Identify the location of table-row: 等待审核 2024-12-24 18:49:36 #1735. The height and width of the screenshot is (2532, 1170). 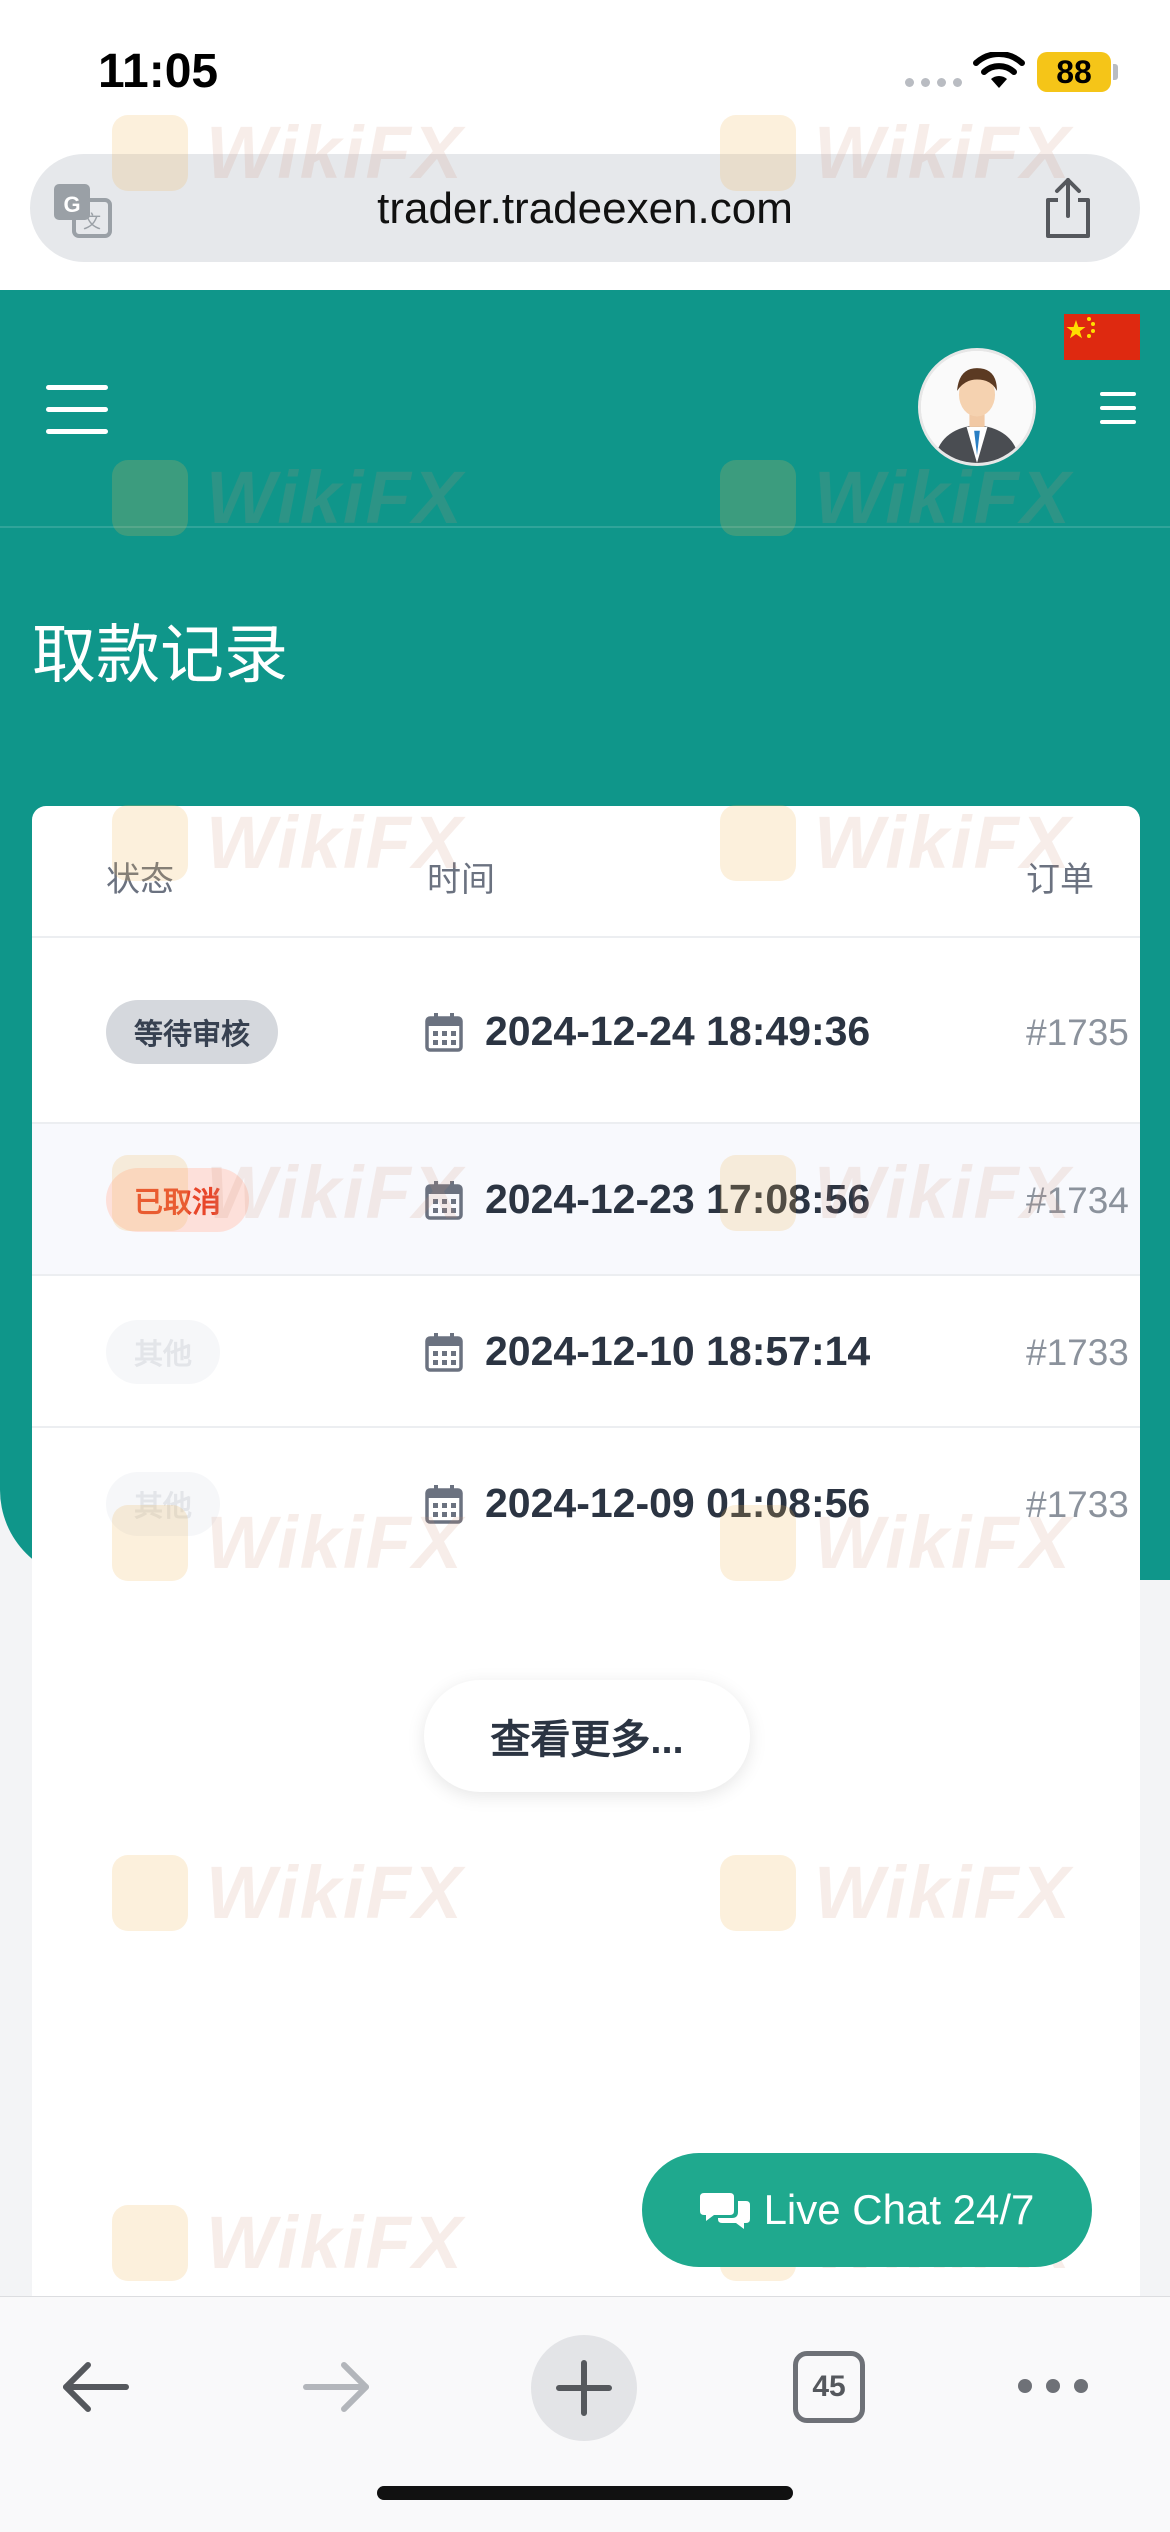
(586, 1032).